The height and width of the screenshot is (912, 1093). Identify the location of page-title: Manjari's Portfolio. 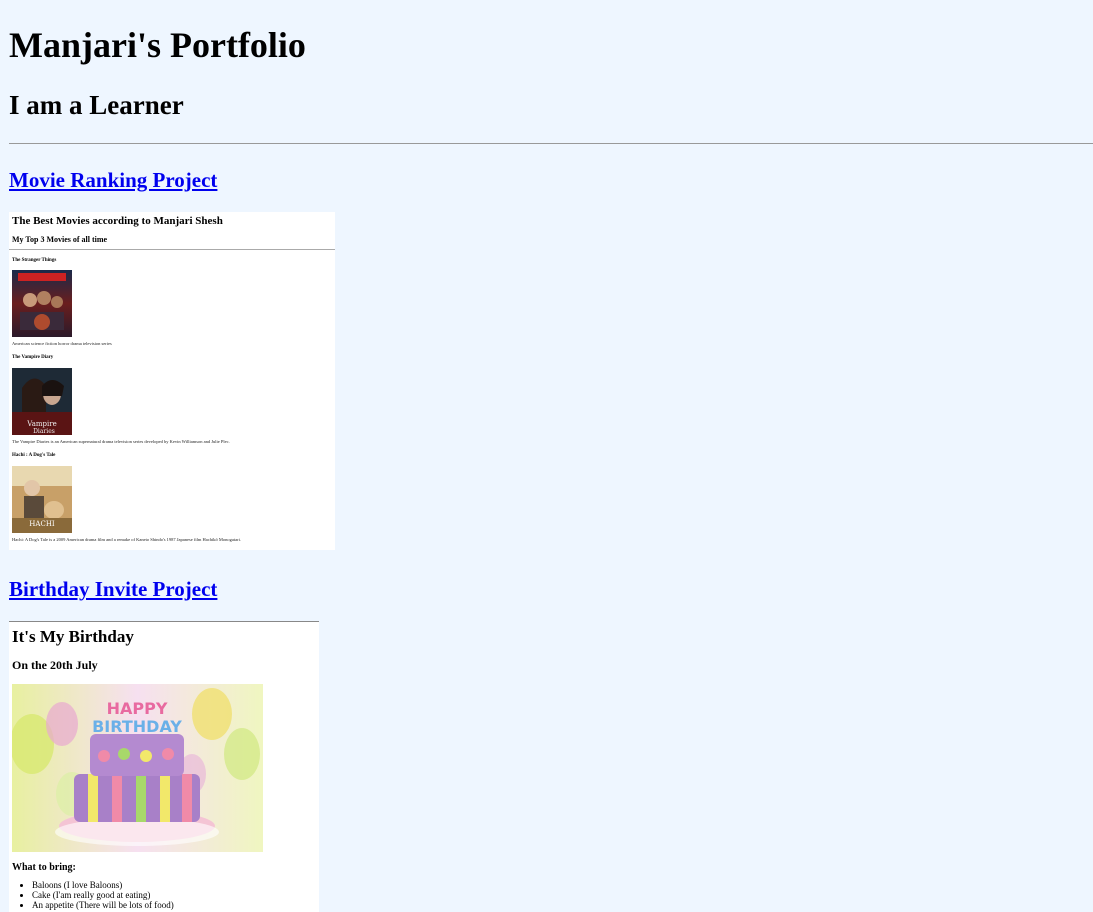
(157, 45).